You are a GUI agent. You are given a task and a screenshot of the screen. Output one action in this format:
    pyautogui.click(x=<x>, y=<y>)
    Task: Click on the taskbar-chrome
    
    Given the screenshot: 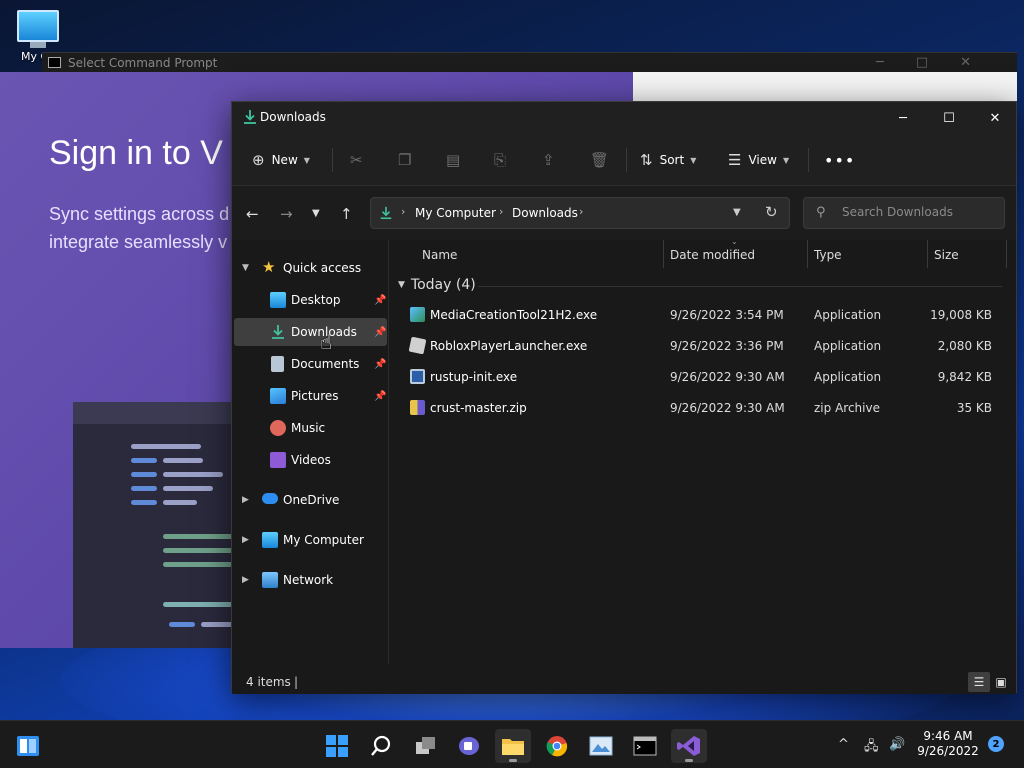 What is the action you would take?
    pyautogui.click(x=557, y=746)
    